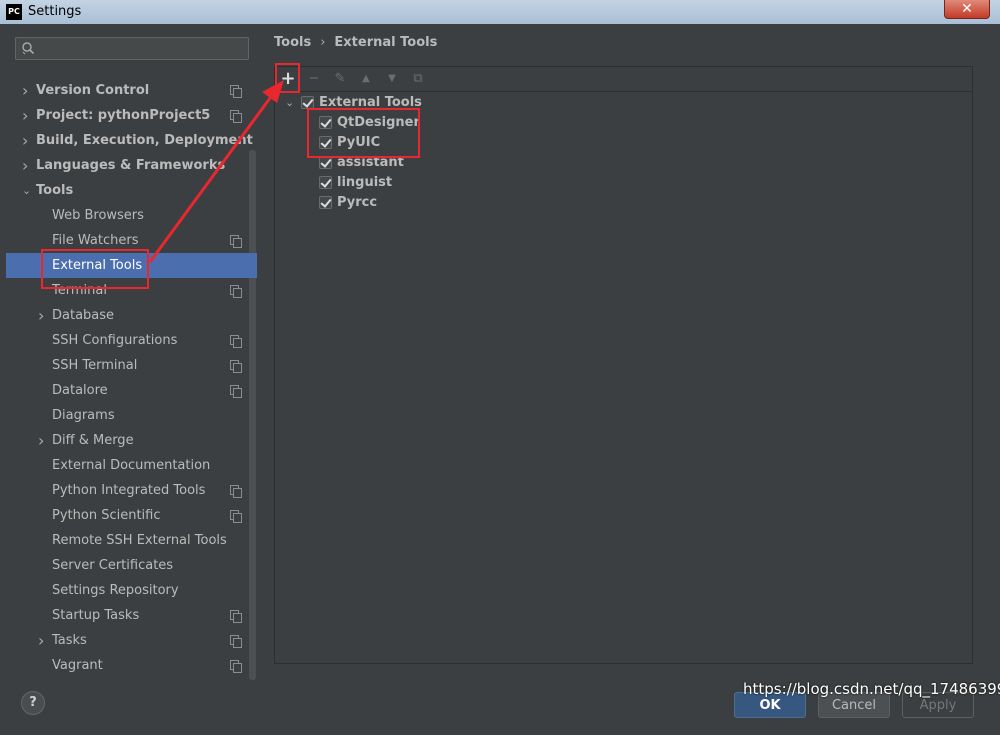 The width and height of the screenshot is (1000, 735). Describe the element at coordinates (115, 590) in the screenshot. I see `sidebar-item-label: Settings Repository` at that location.